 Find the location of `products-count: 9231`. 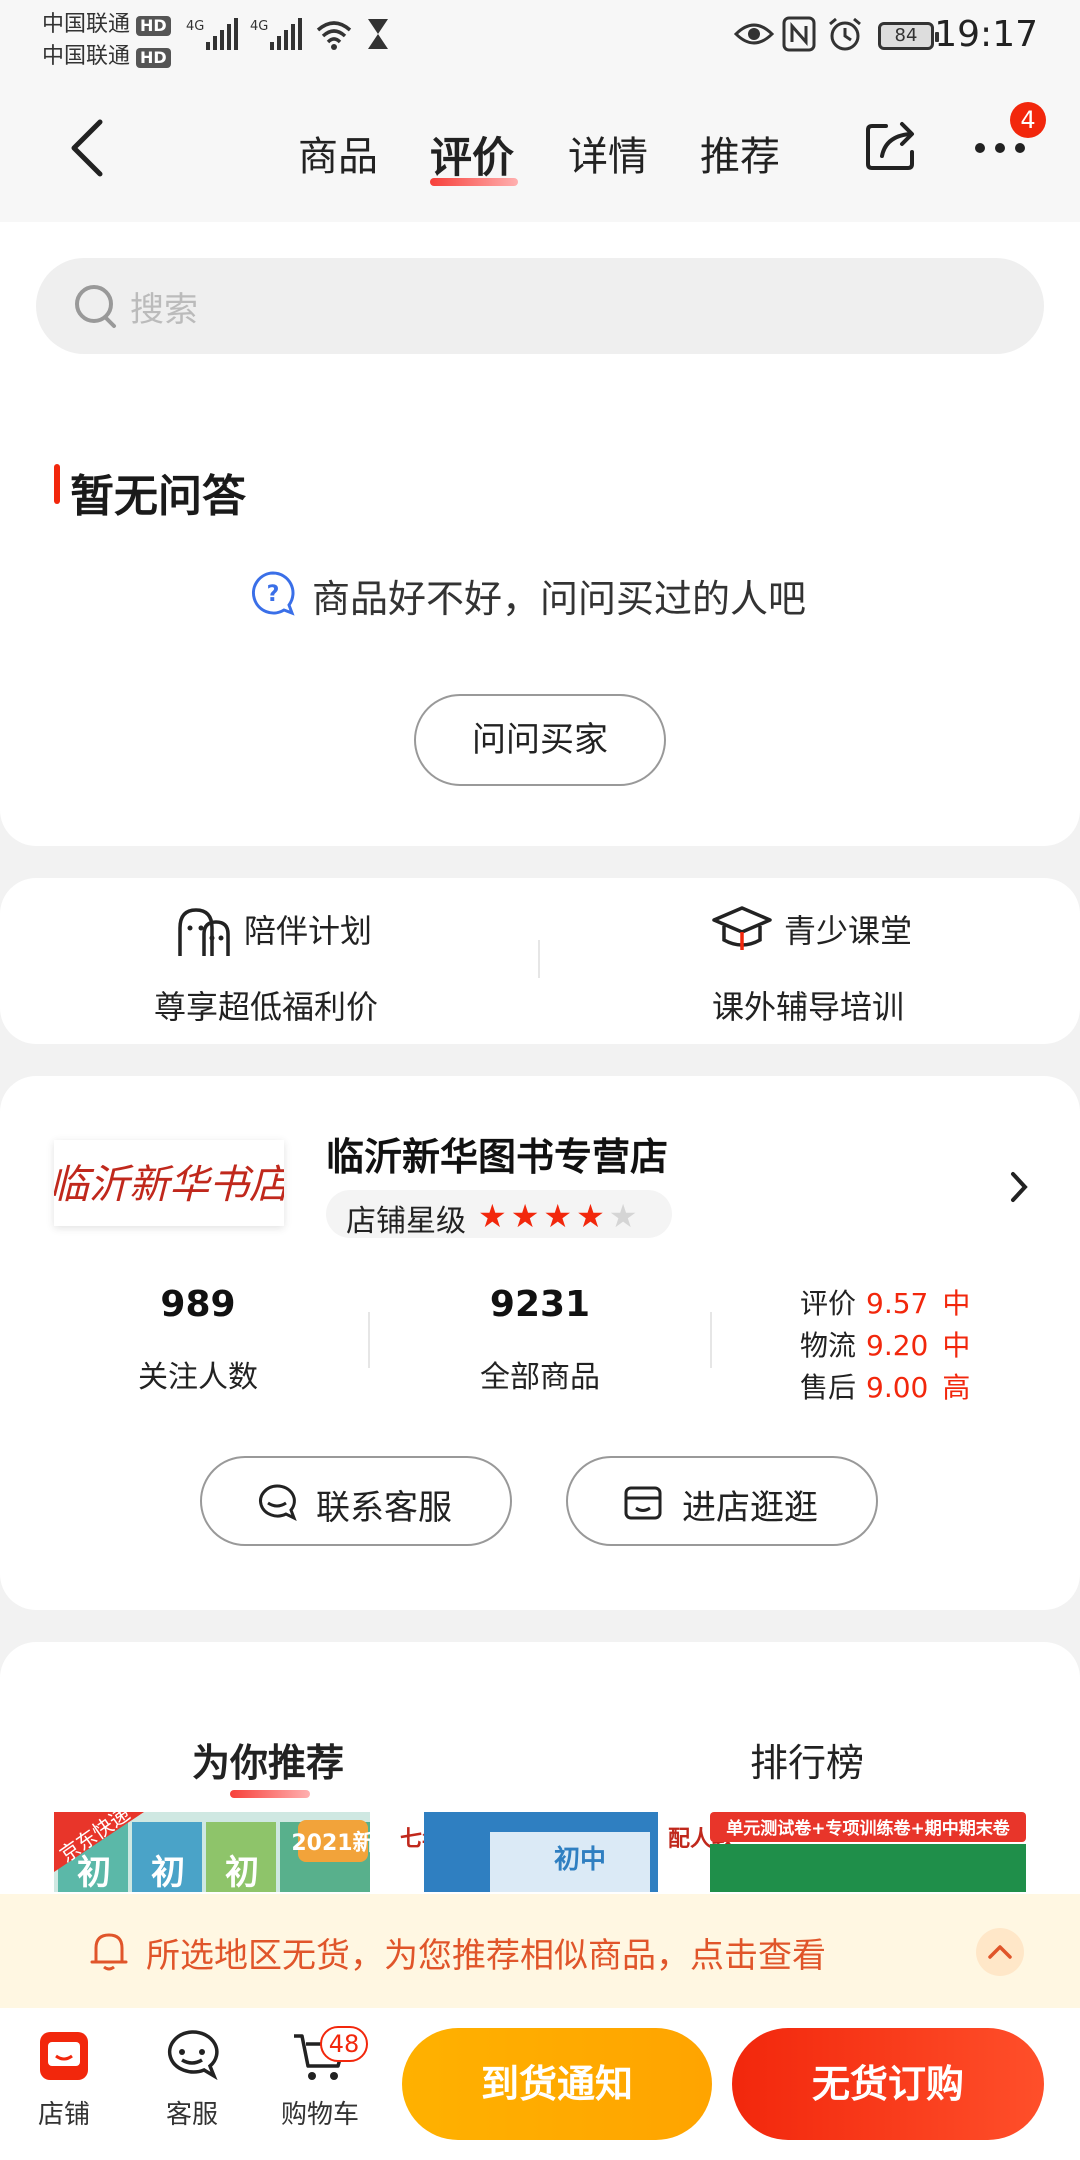

products-count: 9231 is located at coordinates (540, 1304).